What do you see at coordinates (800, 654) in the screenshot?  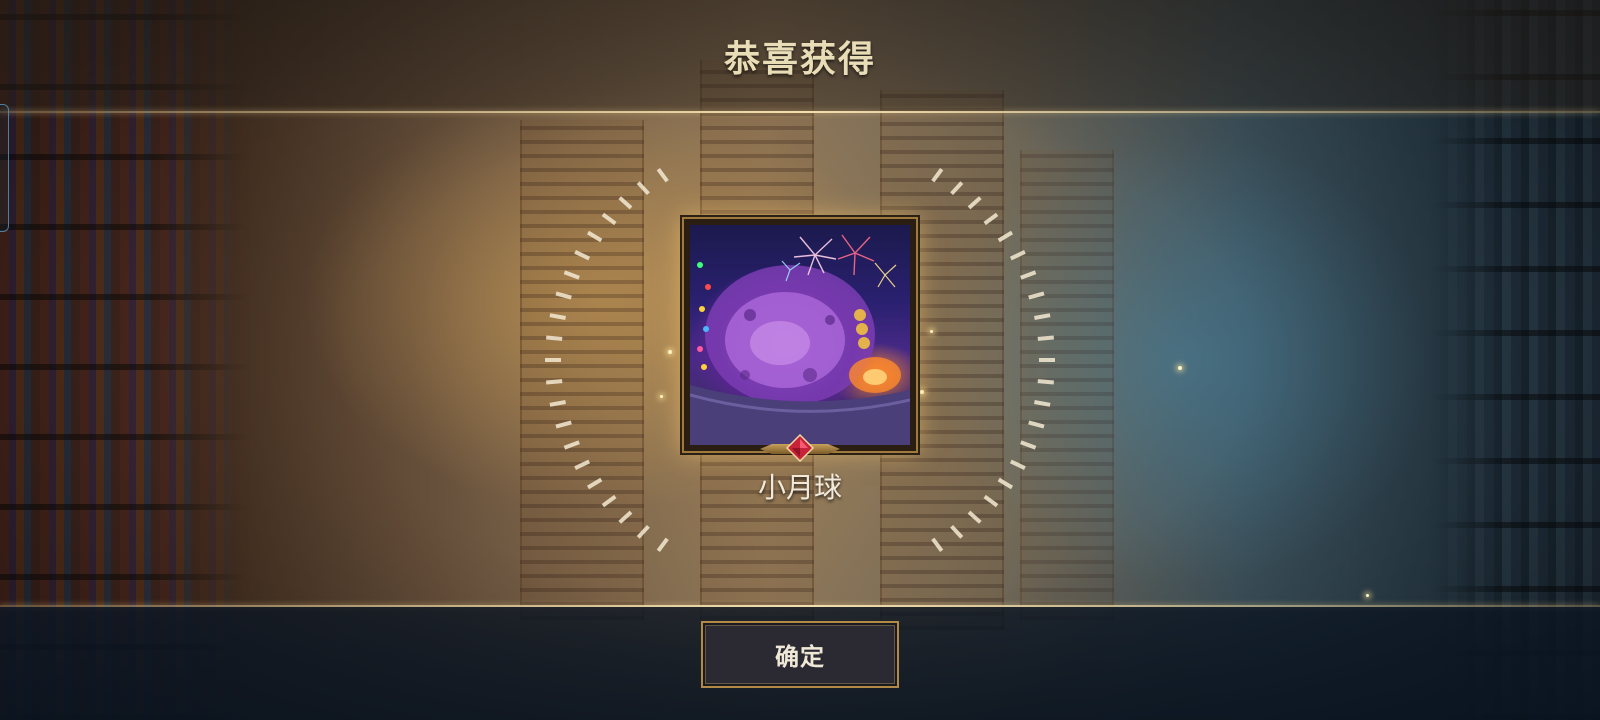 I see `confirm-button: 确定` at bounding box center [800, 654].